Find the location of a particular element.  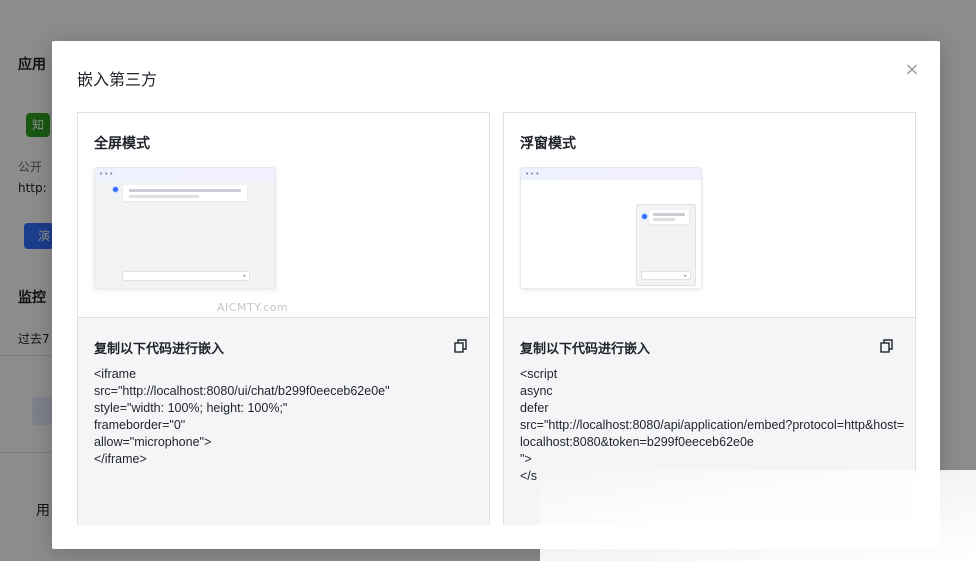

card-title-fullscreen: 全屏模式 is located at coordinates (122, 144).